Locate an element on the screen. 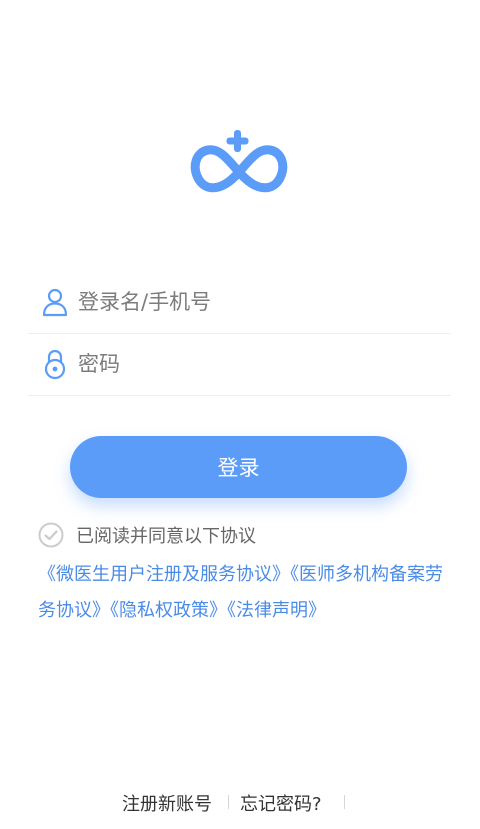 The width and height of the screenshot is (480, 829). agreement-row: 已阅读并同意以下协议 is located at coordinates (147, 535).